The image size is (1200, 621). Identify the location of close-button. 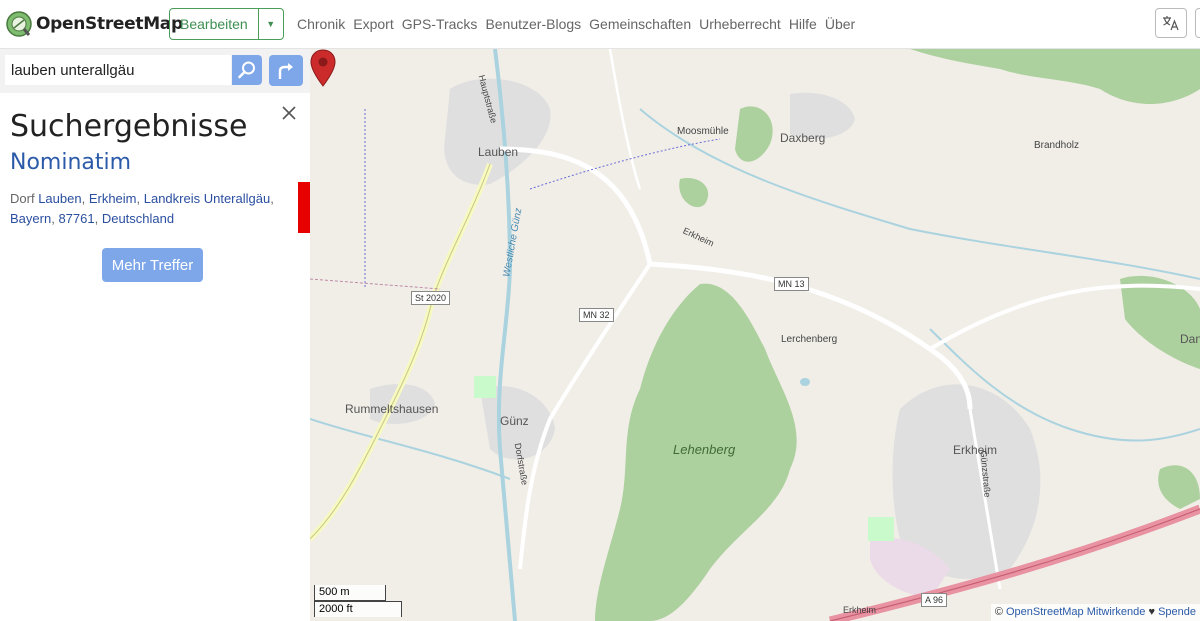
(289, 113).